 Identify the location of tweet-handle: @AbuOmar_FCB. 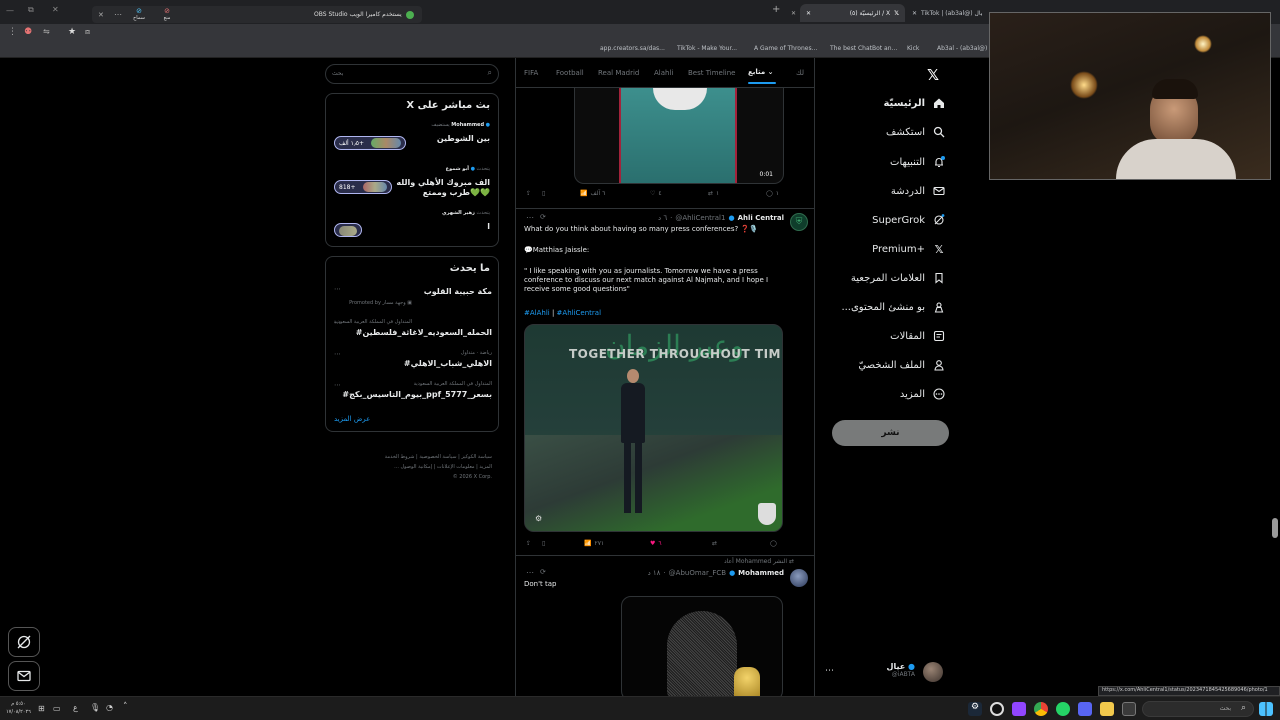
(697, 573).